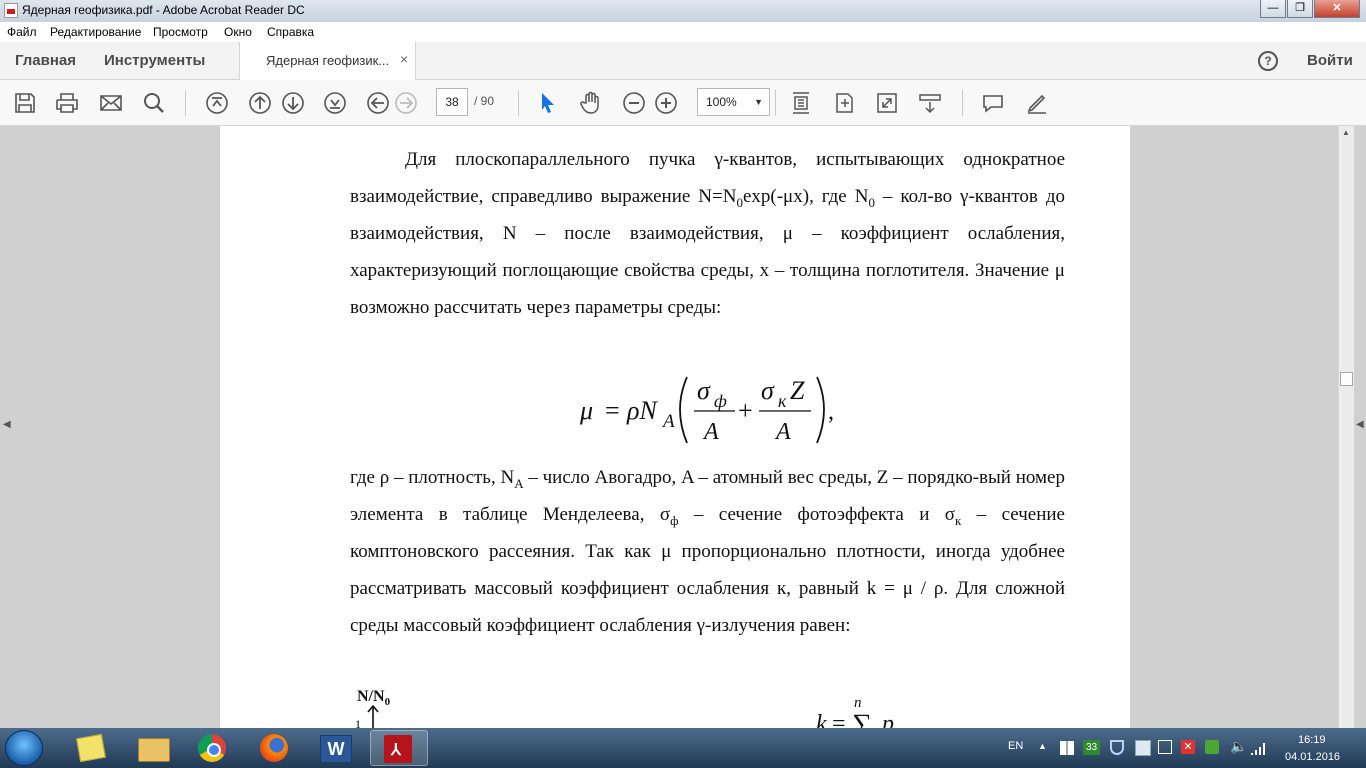 This screenshot has height=768, width=1366. Describe the element at coordinates (275, 748) in the screenshot. I see `firefox-icon` at that location.